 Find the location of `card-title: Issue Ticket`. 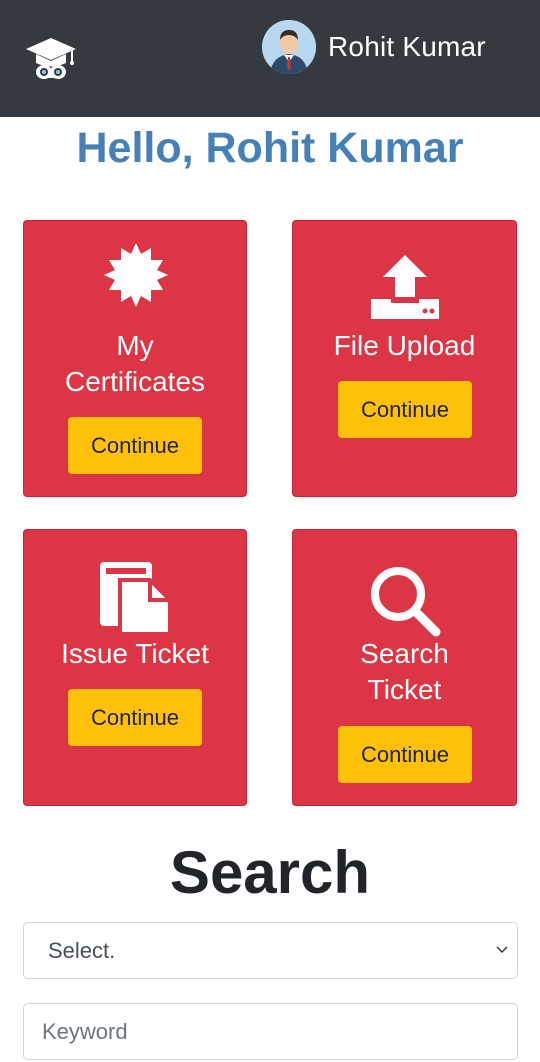

card-title: Issue Ticket is located at coordinates (135, 653).